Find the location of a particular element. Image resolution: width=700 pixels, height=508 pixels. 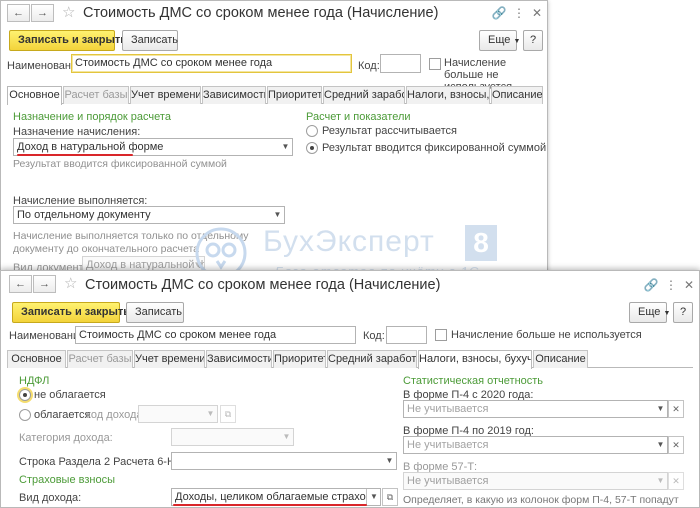

performed-select: По отдельному документу ▼ is located at coordinates (149, 215).